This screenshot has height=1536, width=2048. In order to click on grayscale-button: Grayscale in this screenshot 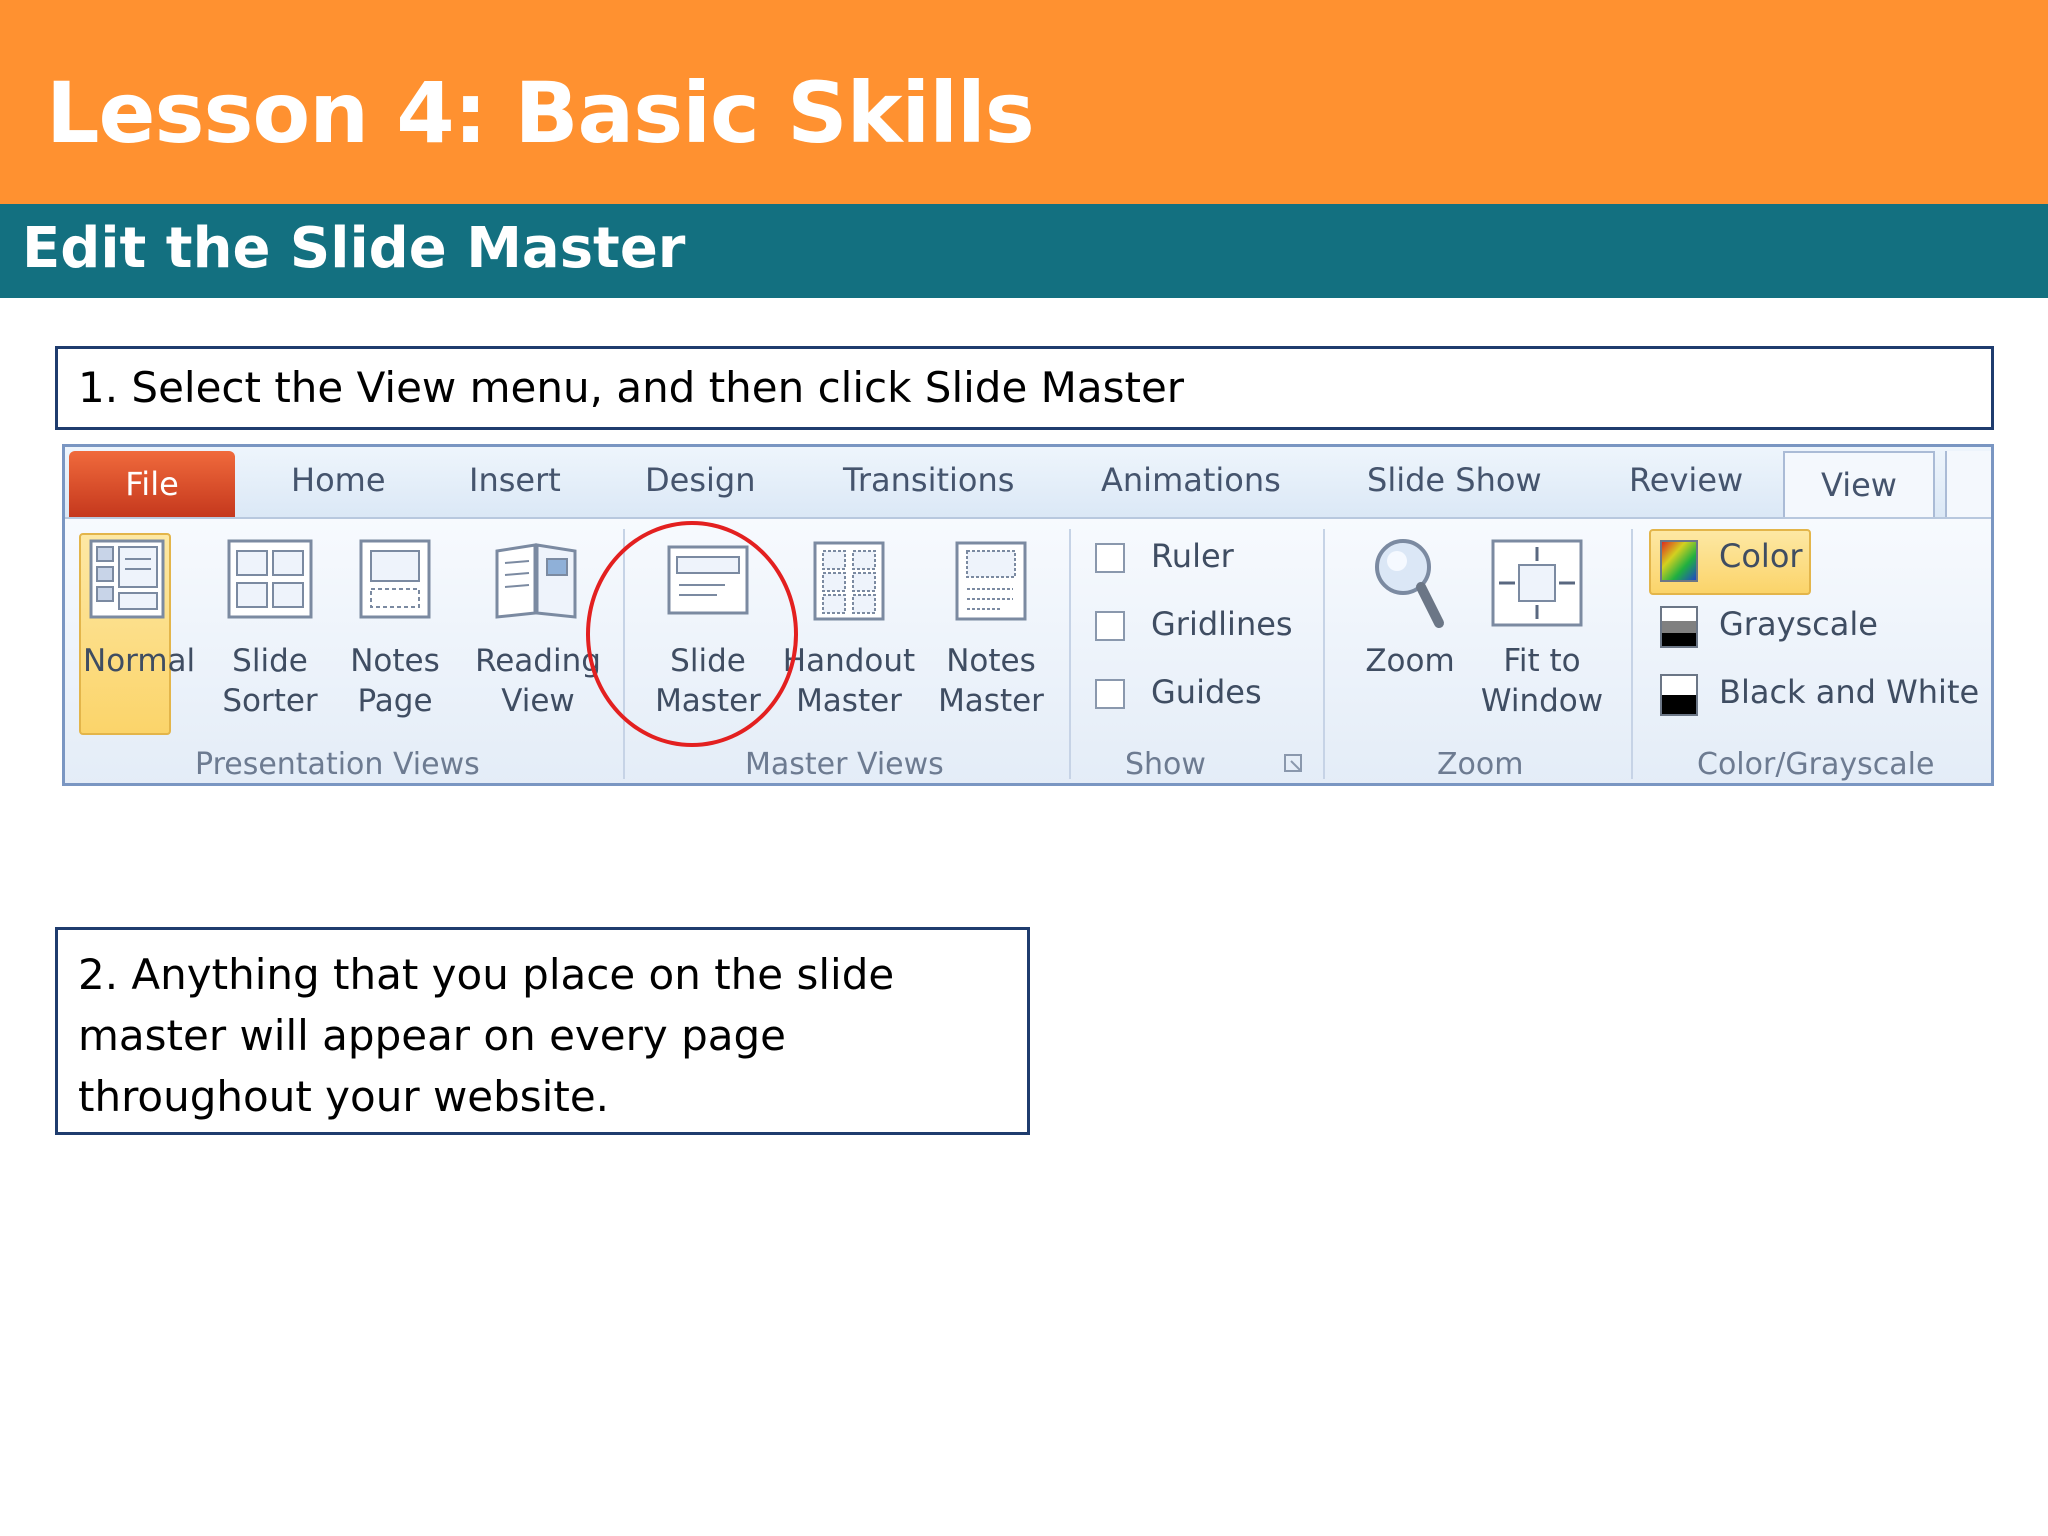, I will do `click(1798, 624)`.